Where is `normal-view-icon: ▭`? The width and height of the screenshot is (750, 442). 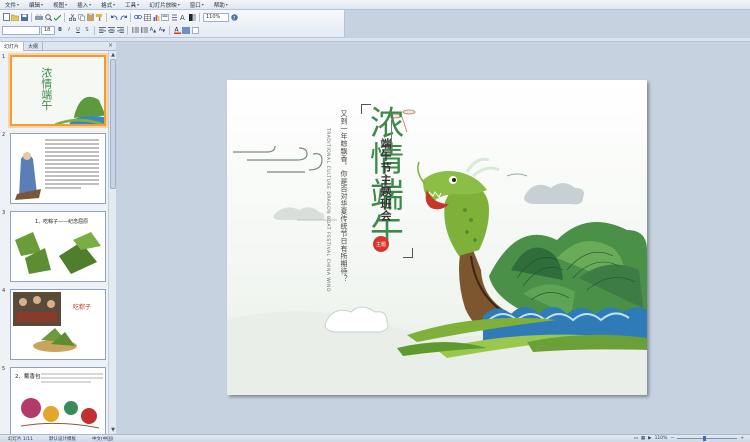
normal-view-icon: ▭ is located at coordinates (636, 438).